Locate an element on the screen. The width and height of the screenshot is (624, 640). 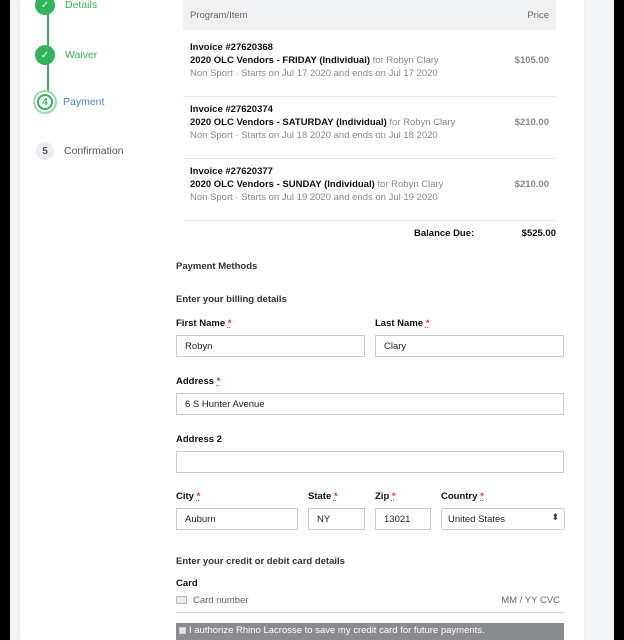
country-select: United States ⬍ is located at coordinates (503, 519).